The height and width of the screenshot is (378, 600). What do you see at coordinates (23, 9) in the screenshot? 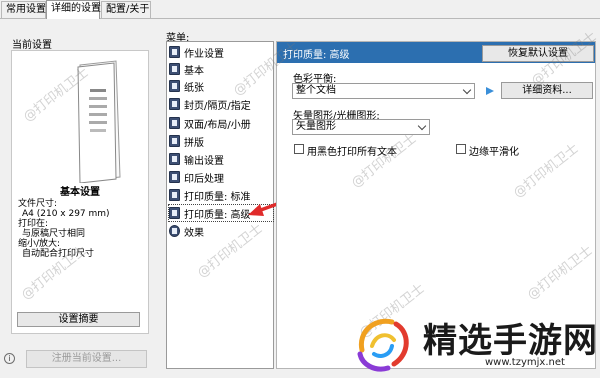
I see `tab-general-settings: 常用设置` at bounding box center [23, 9].